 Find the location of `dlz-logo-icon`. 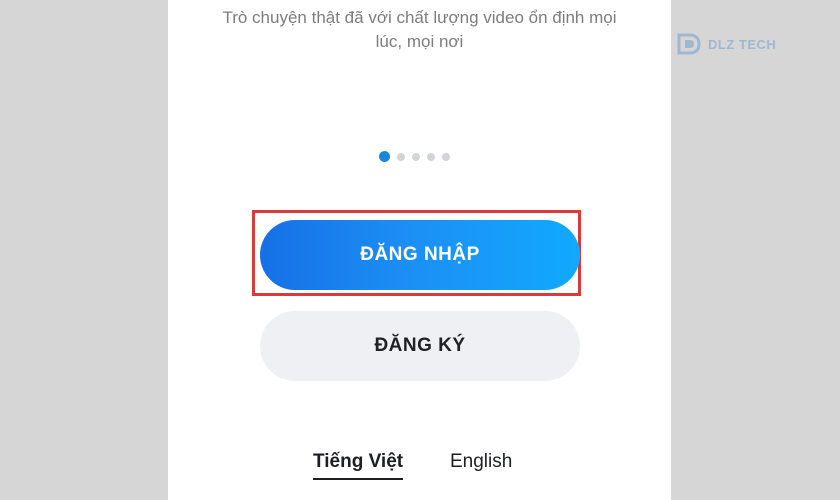

dlz-logo-icon is located at coordinates (689, 44).